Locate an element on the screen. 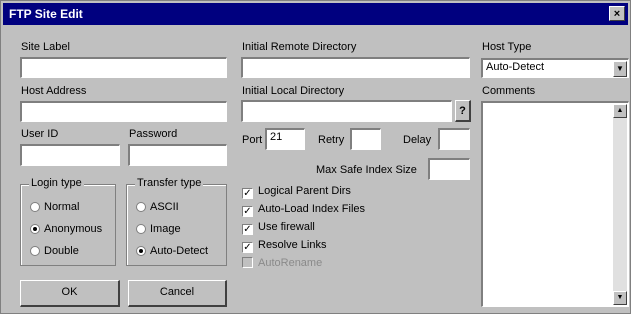 Image resolution: width=631 pixels, height=314 pixels. window-title: FTP Site Edit is located at coordinates (46, 14).